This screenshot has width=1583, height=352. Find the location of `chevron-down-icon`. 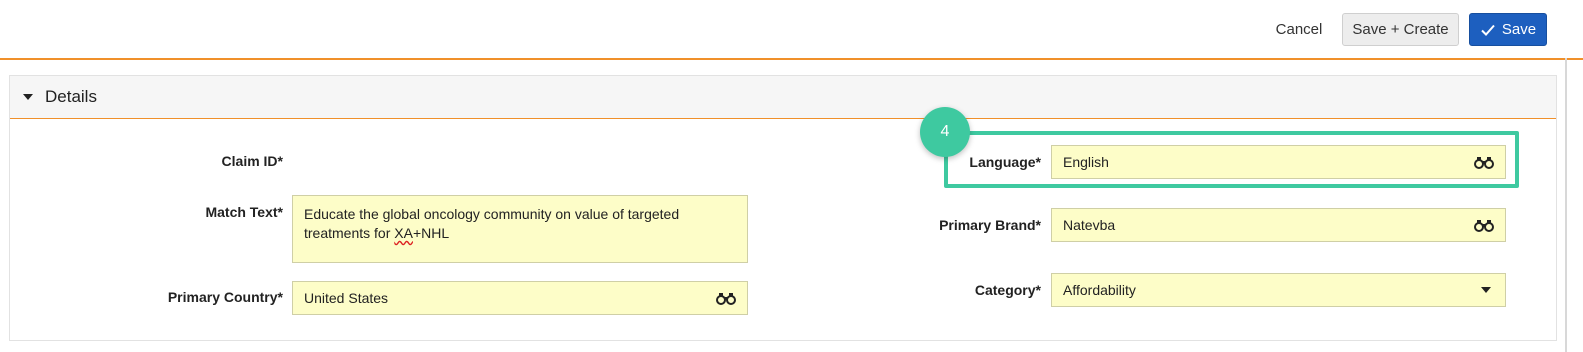

chevron-down-icon is located at coordinates (1486, 290).